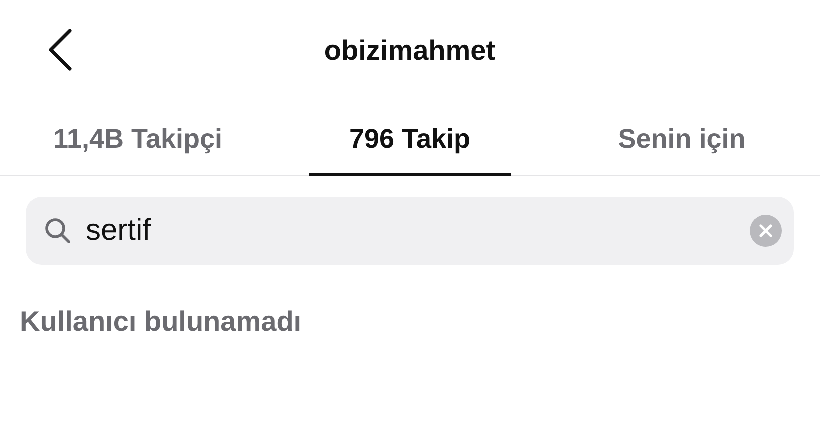 The image size is (820, 443). What do you see at coordinates (410, 138) in the screenshot?
I see `tab: 796 Takip` at bounding box center [410, 138].